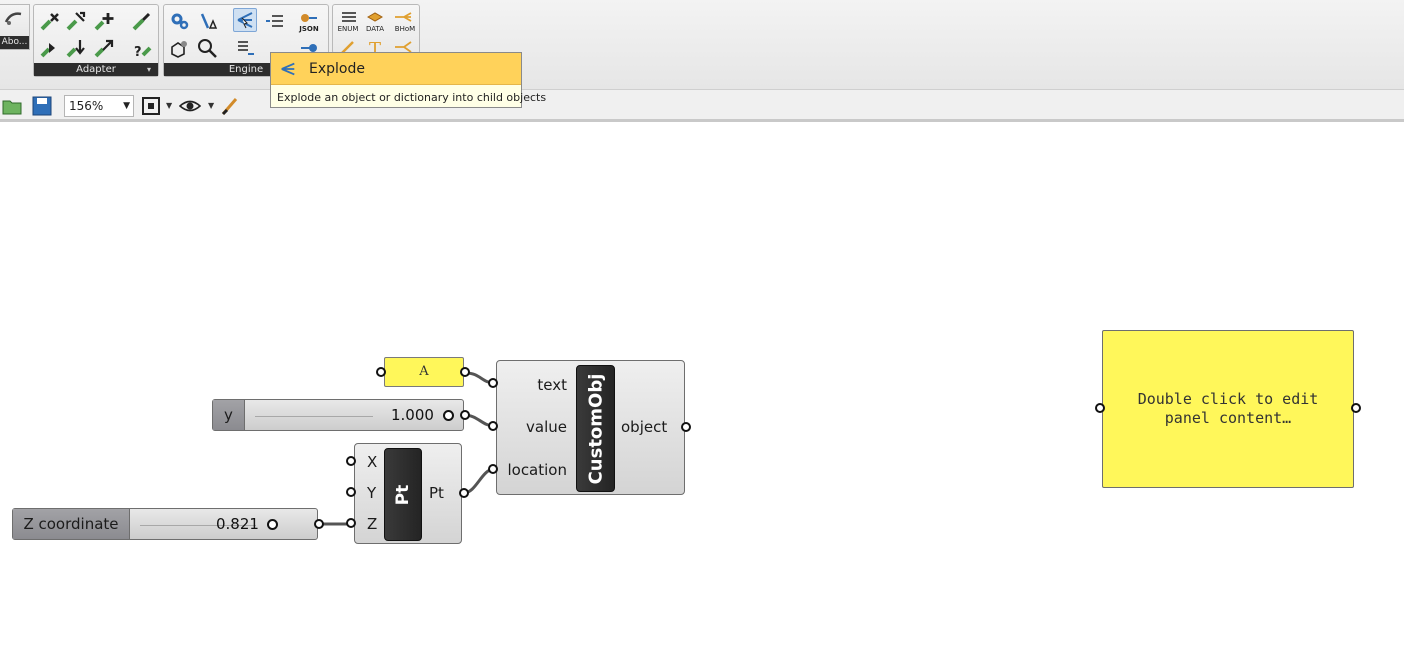 The height and width of the screenshot is (668, 1404). Describe the element at coordinates (314, 413) in the screenshot. I see `slider-y-ticks` at that location.